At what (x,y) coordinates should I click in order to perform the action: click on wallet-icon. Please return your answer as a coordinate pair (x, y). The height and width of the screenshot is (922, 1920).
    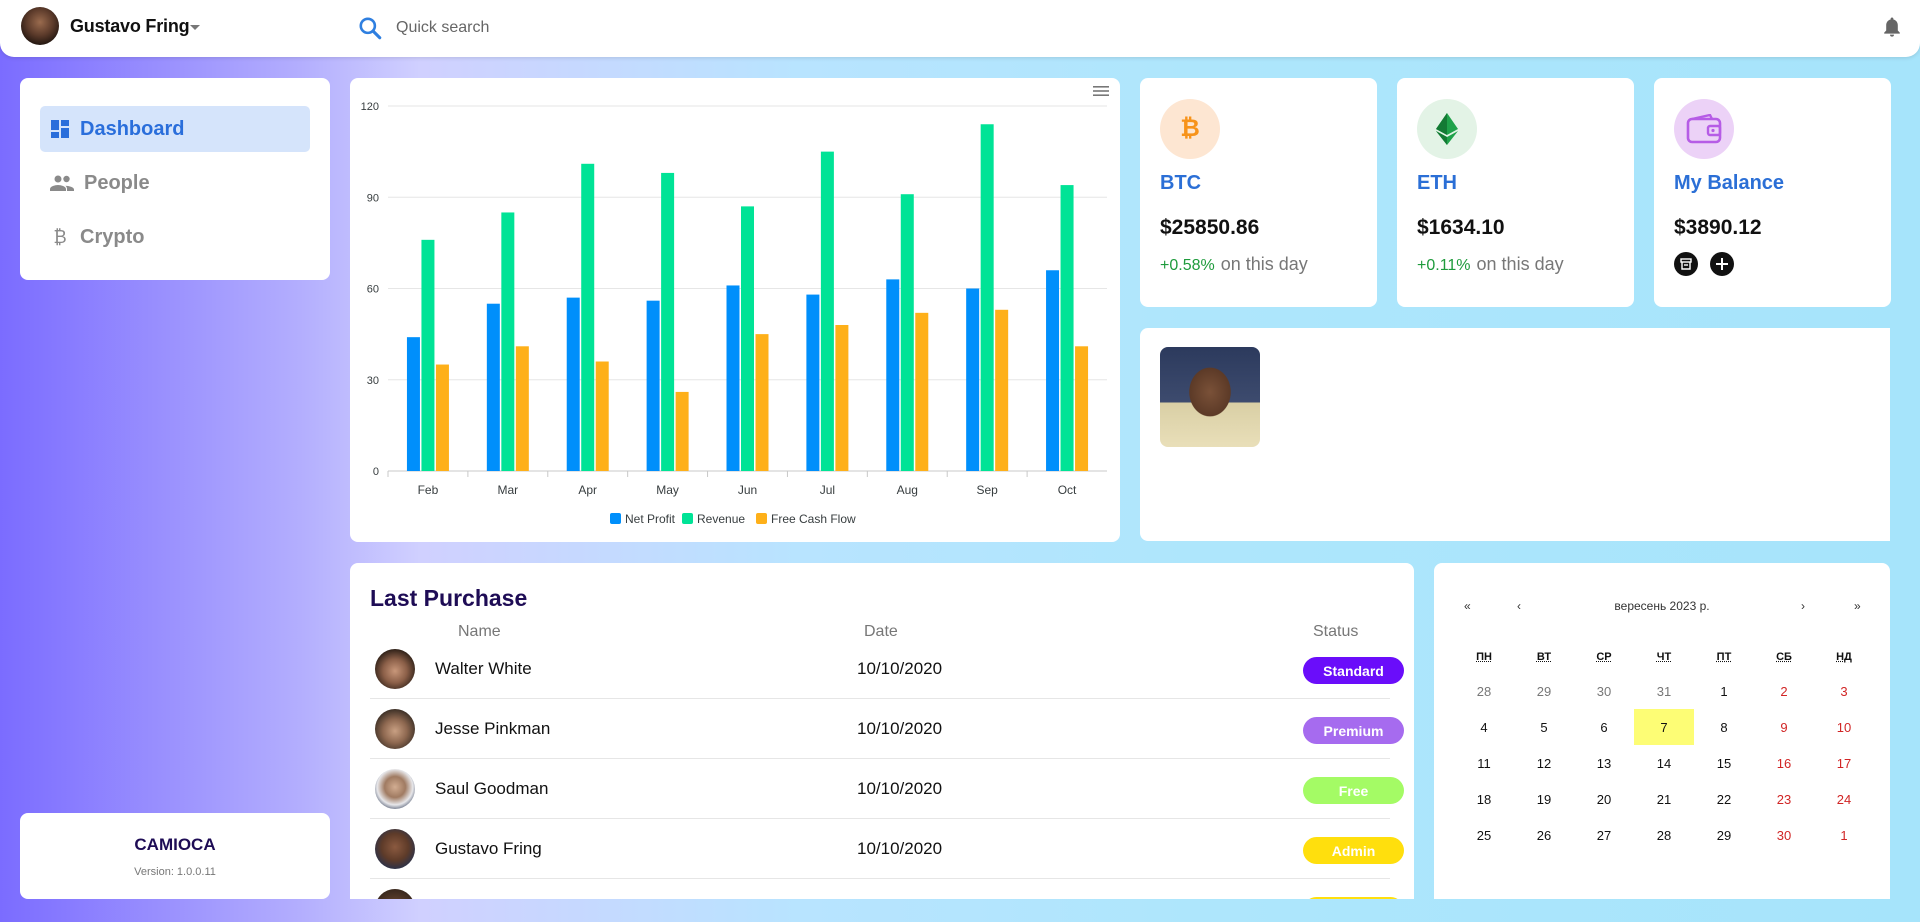
    Looking at the image, I should click on (1704, 129).